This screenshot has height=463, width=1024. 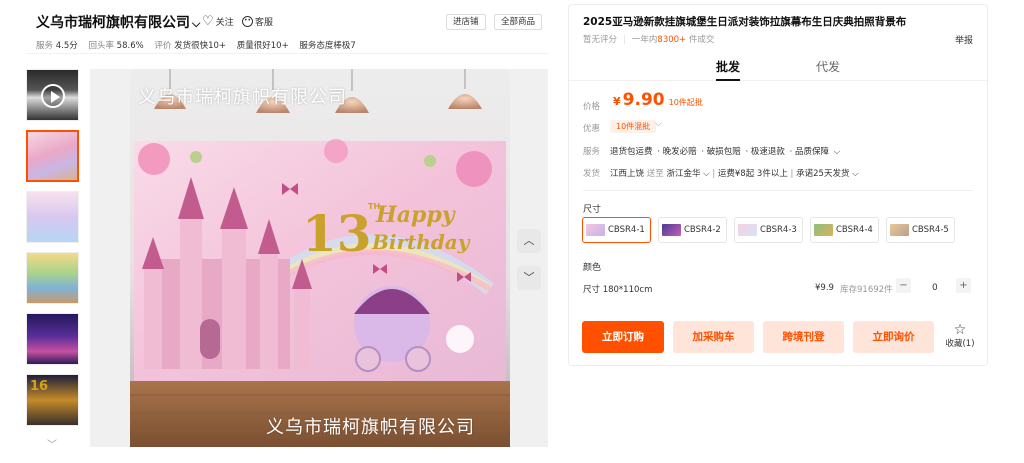 I want to click on ship-to-word: 送至, so click(x=655, y=174).